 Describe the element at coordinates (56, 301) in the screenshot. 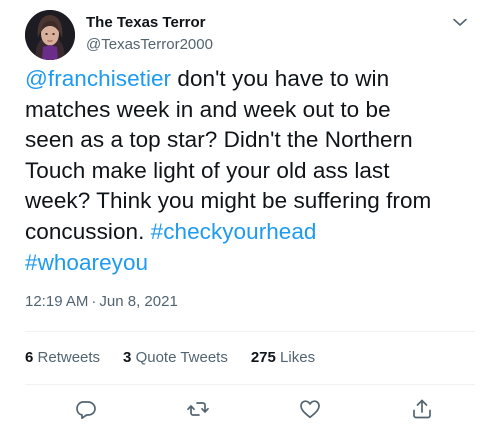

I see `tweet-time: 12:19 AM` at that location.